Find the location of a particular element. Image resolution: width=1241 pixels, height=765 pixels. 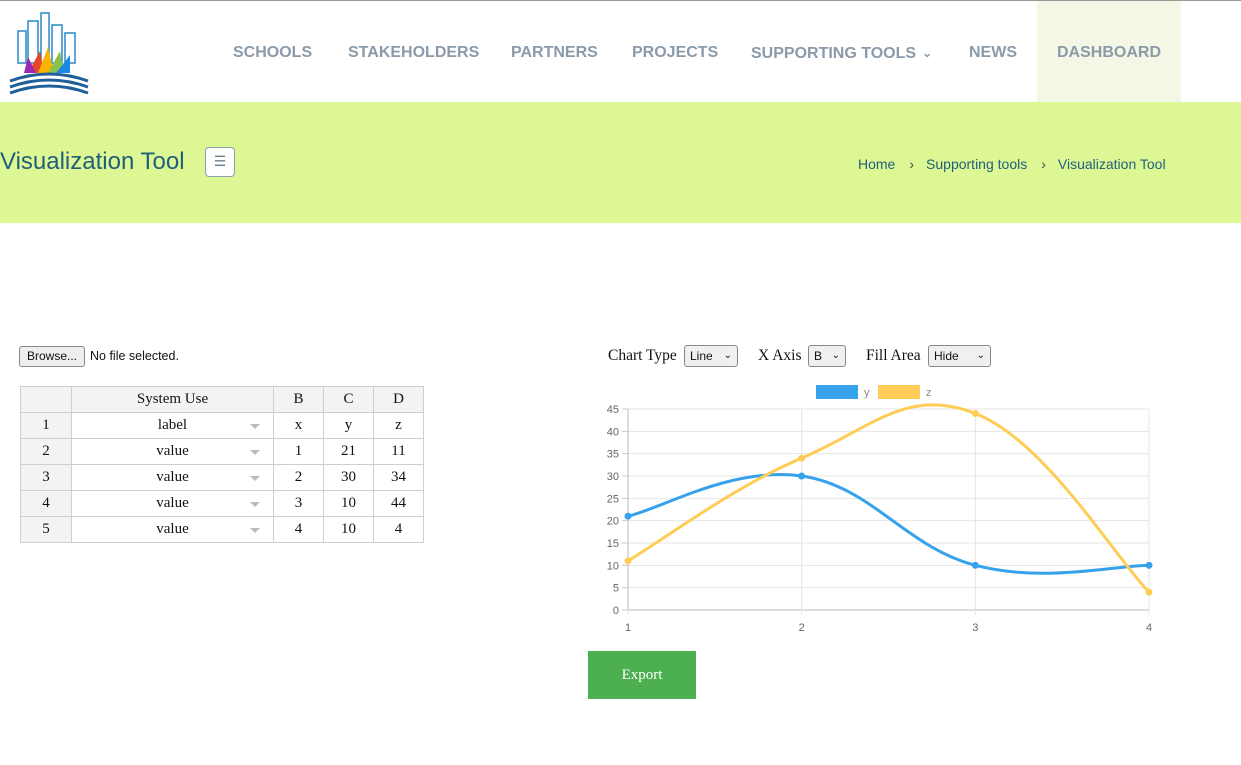

system-use-select: label is located at coordinates (172, 425).